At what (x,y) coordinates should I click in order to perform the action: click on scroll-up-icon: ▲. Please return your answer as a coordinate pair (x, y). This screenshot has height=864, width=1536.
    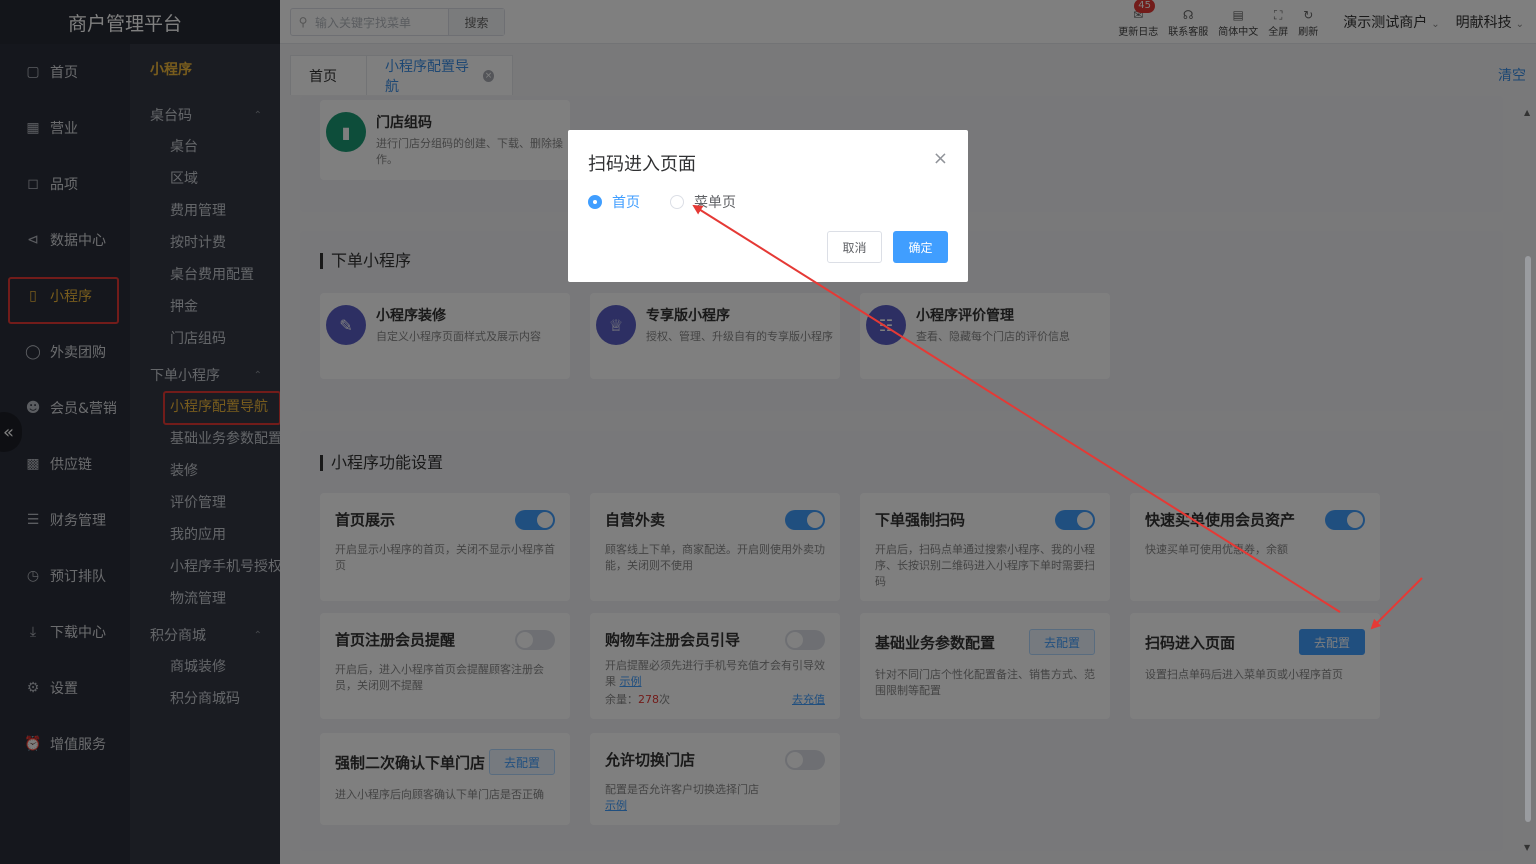
    Looking at the image, I should click on (1527, 112).